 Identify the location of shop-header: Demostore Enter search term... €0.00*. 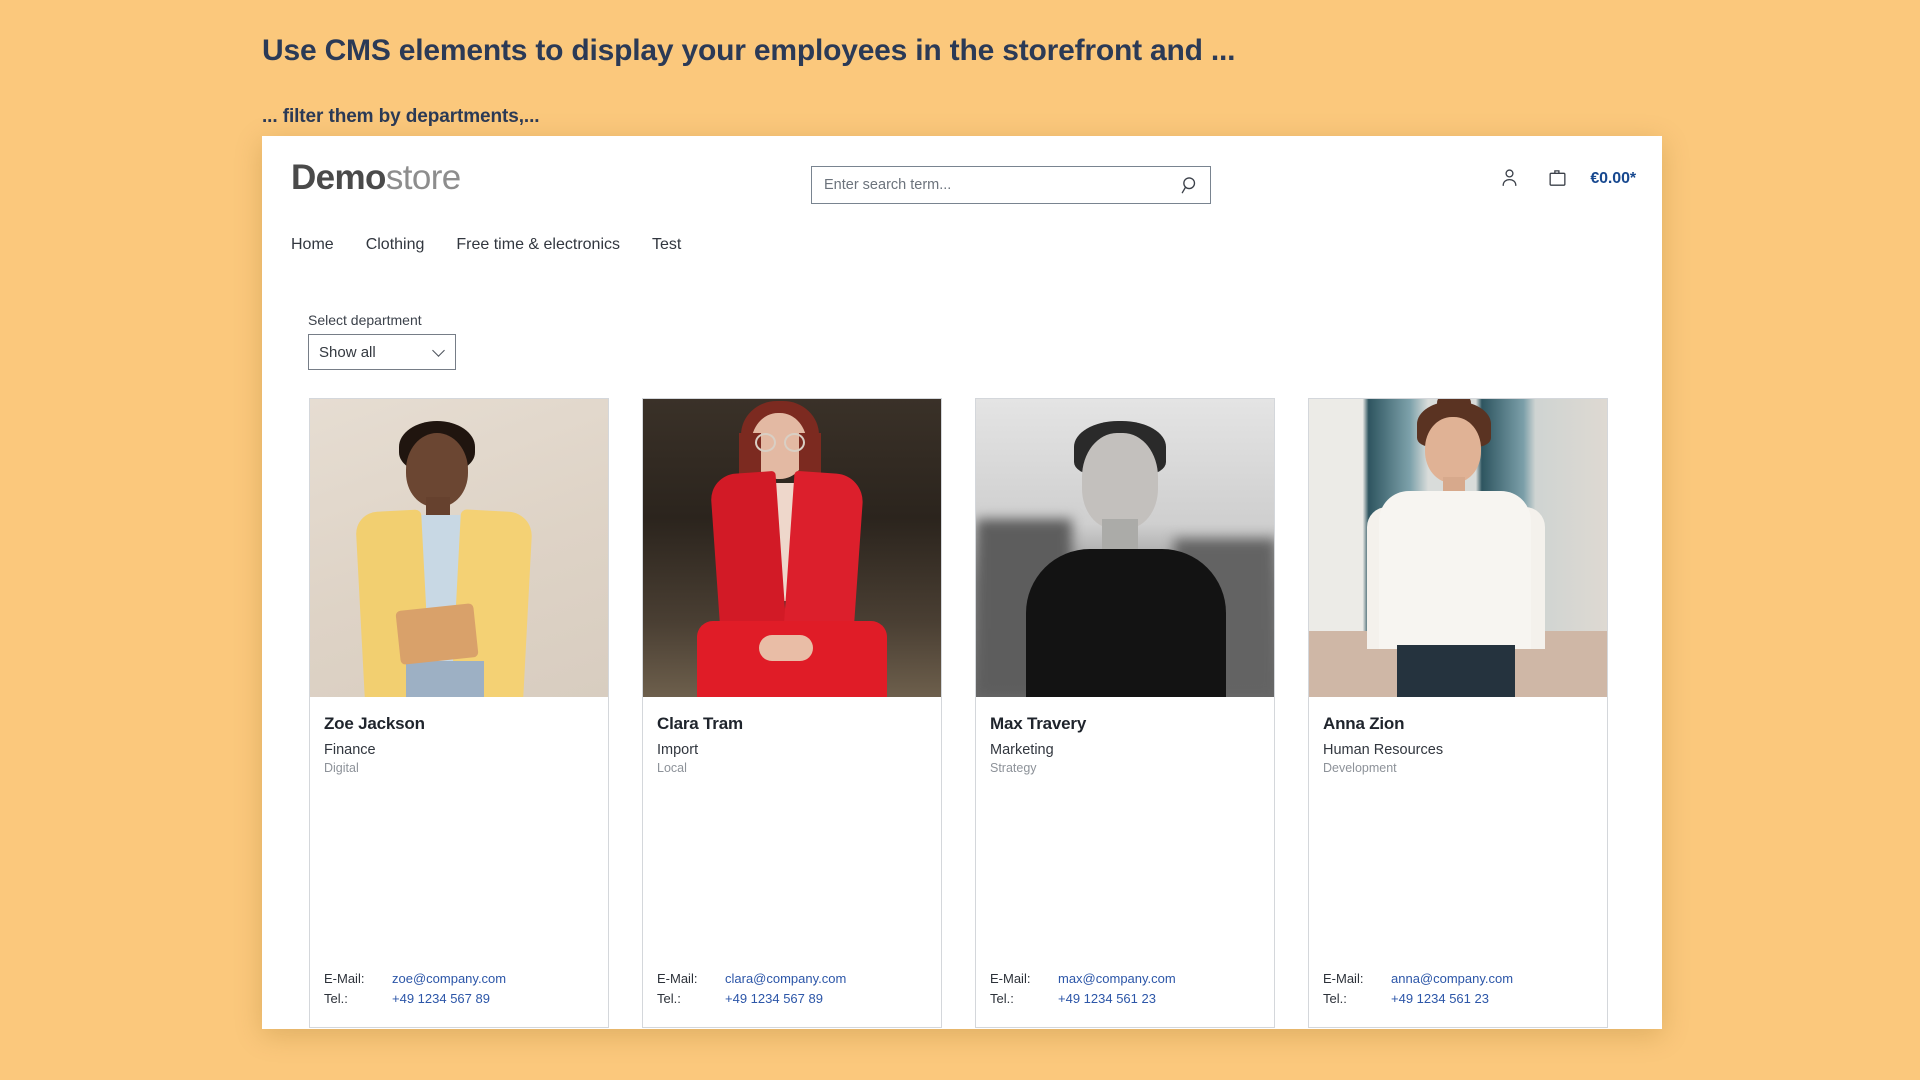
(962, 179).